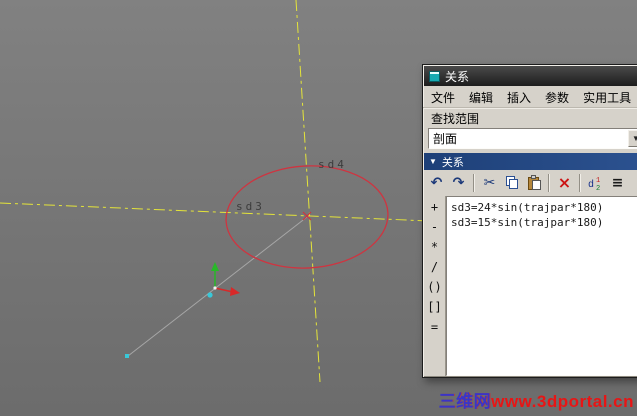 The height and width of the screenshot is (416, 637). Describe the element at coordinates (452, 162) in the screenshot. I see `section-header-label: 关系` at that location.